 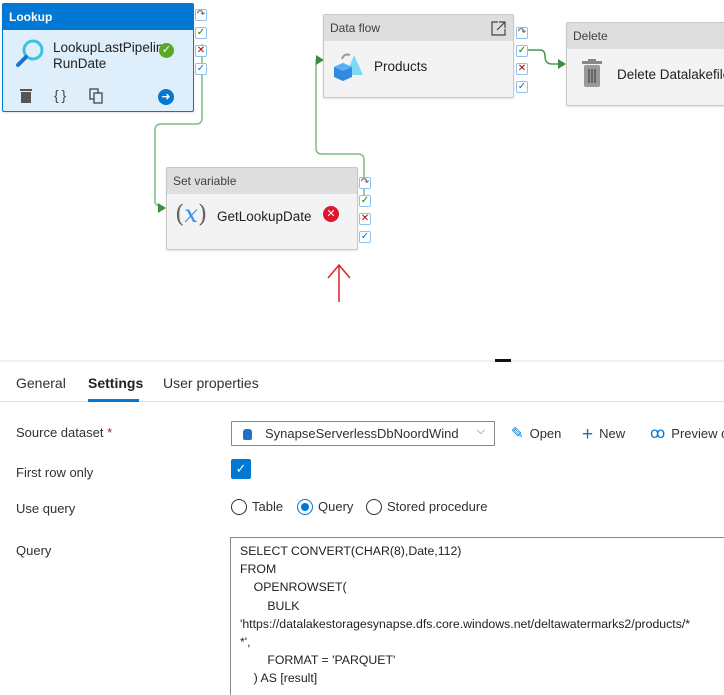 I want to click on variable-icon: (x), so click(x=191, y=214).